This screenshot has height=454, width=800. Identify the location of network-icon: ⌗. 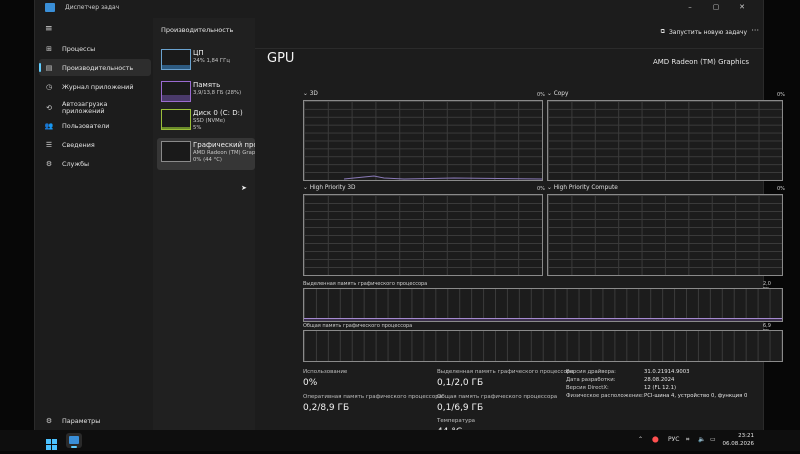
(687, 440).